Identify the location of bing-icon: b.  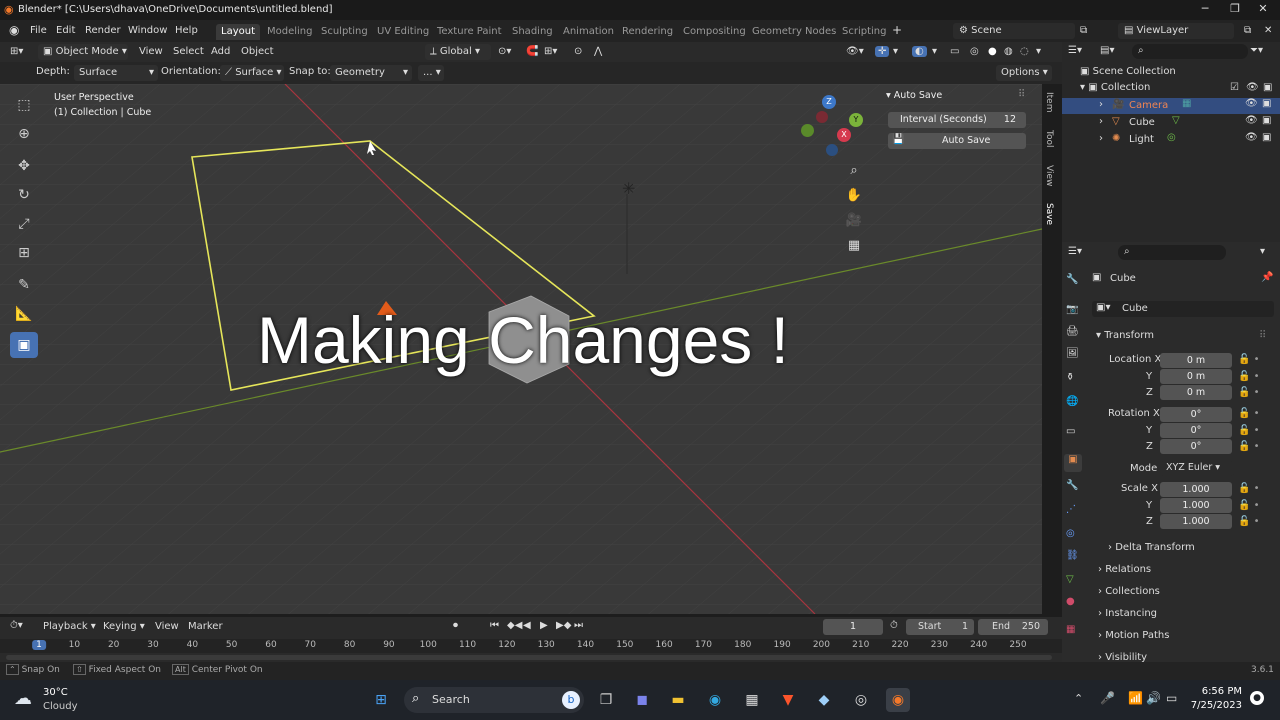
(571, 700).